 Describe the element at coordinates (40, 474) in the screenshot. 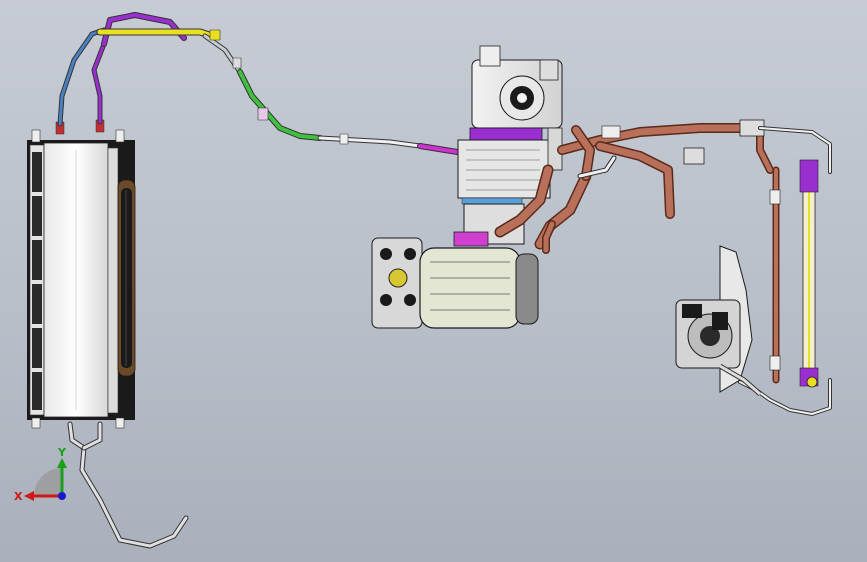

I see `coordinate-triad: Y X` at that location.